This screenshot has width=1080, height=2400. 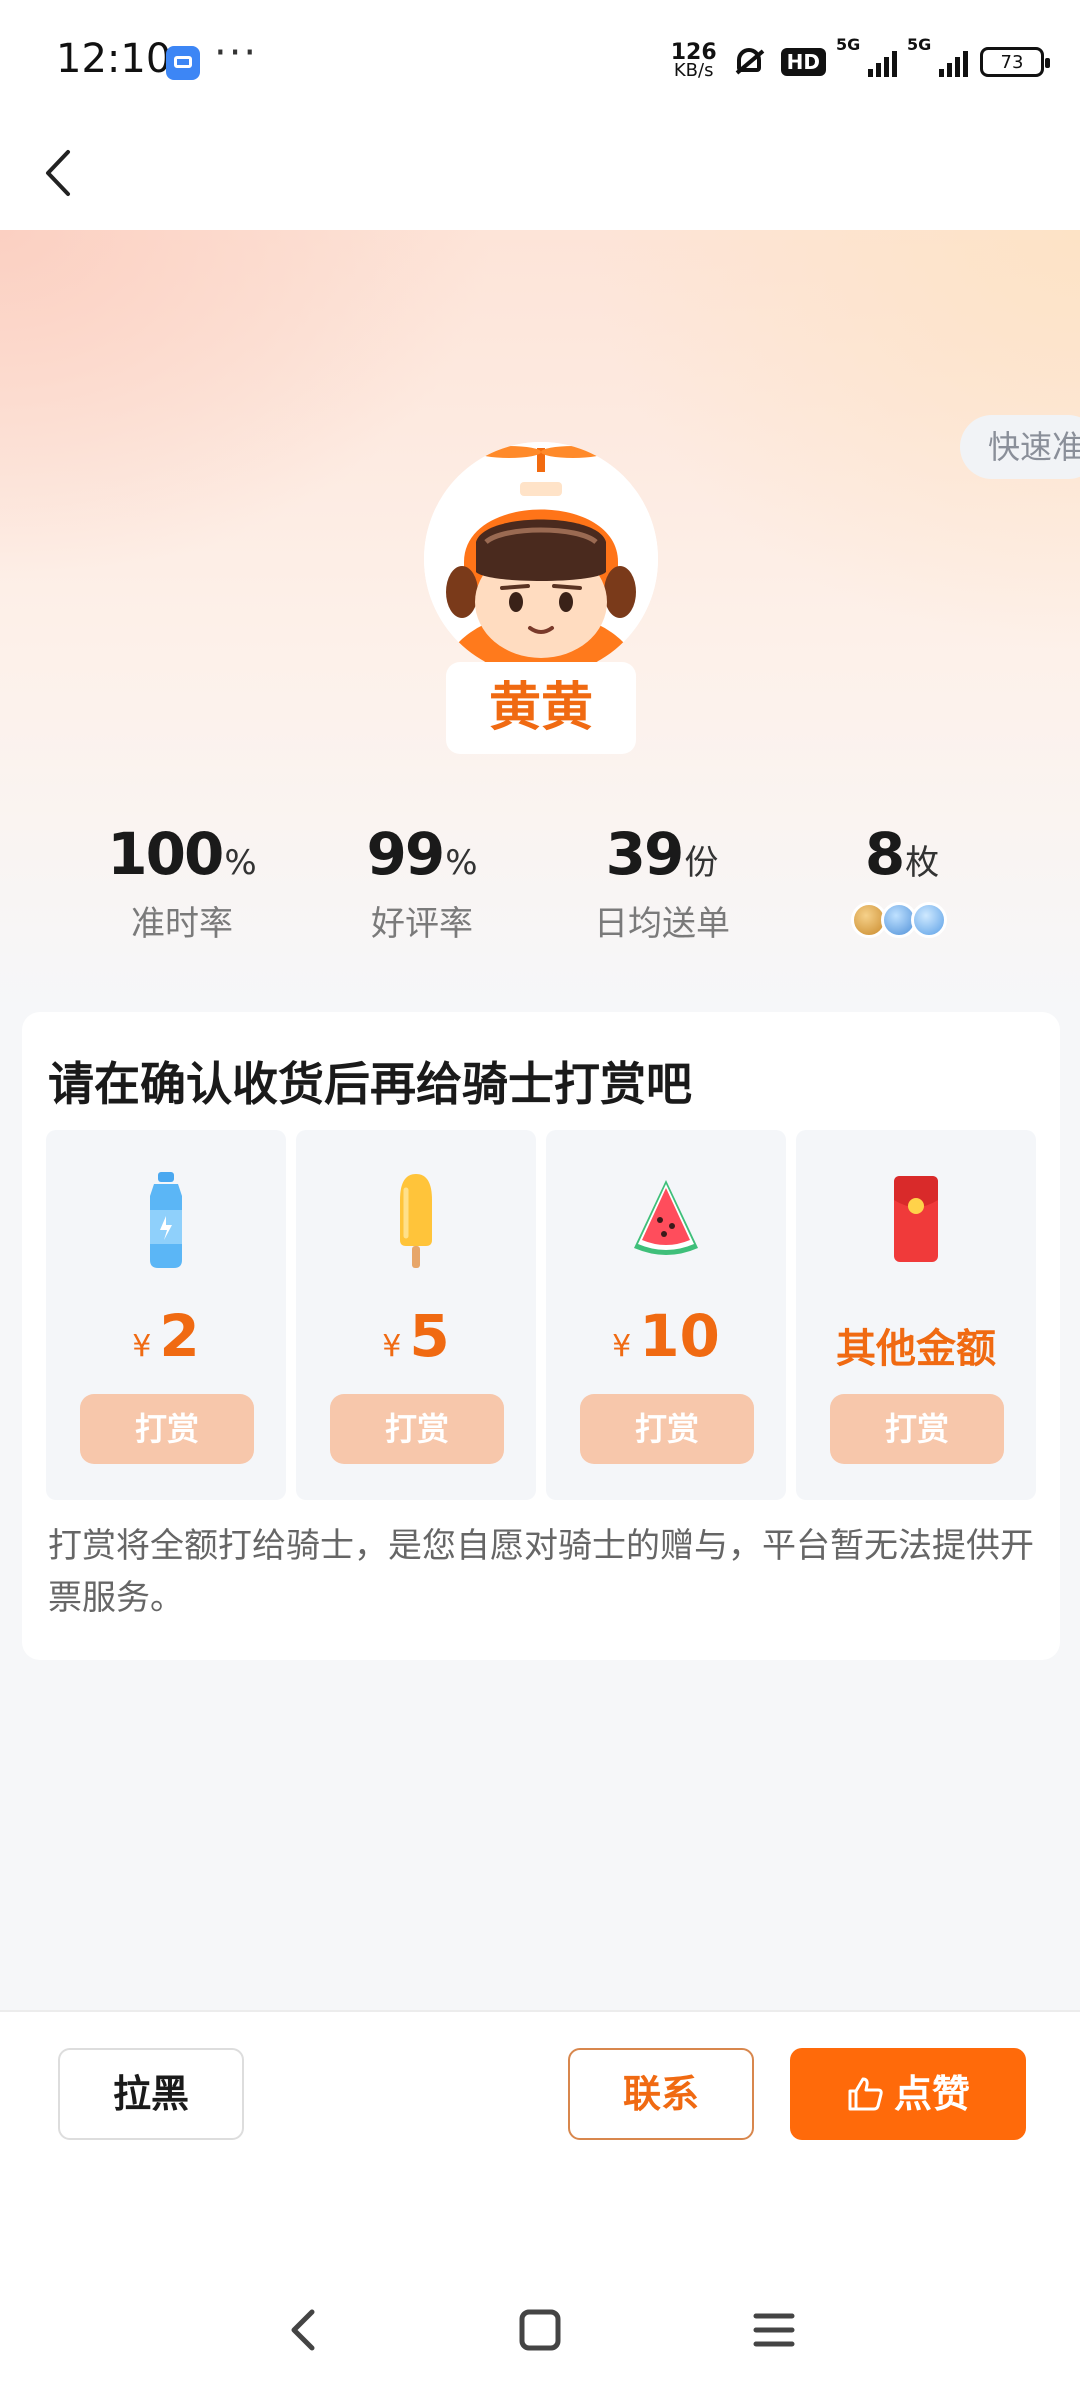 What do you see at coordinates (416, 1221) in the screenshot?
I see `popsicle-icon` at bounding box center [416, 1221].